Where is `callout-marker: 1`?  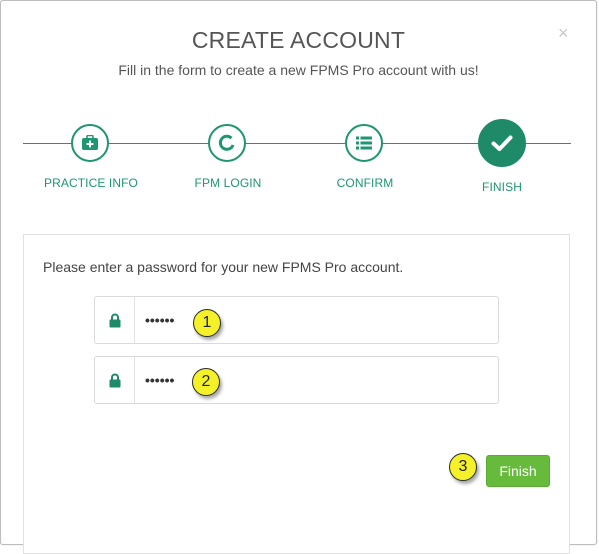 callout-marker: 1 is located at coordinates (207, 323).